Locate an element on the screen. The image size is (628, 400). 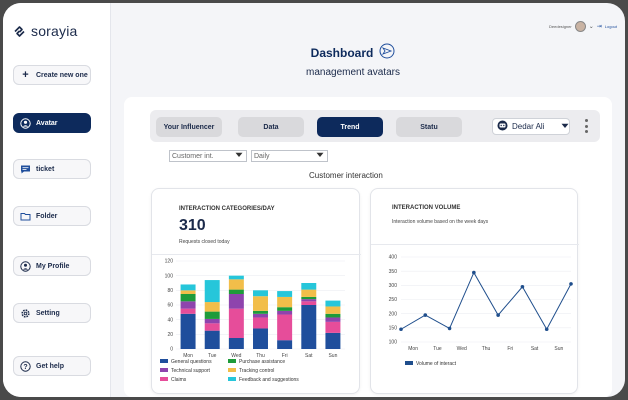
sidebar-item-my-profile: My Profile is located at coordinates (52, 266).